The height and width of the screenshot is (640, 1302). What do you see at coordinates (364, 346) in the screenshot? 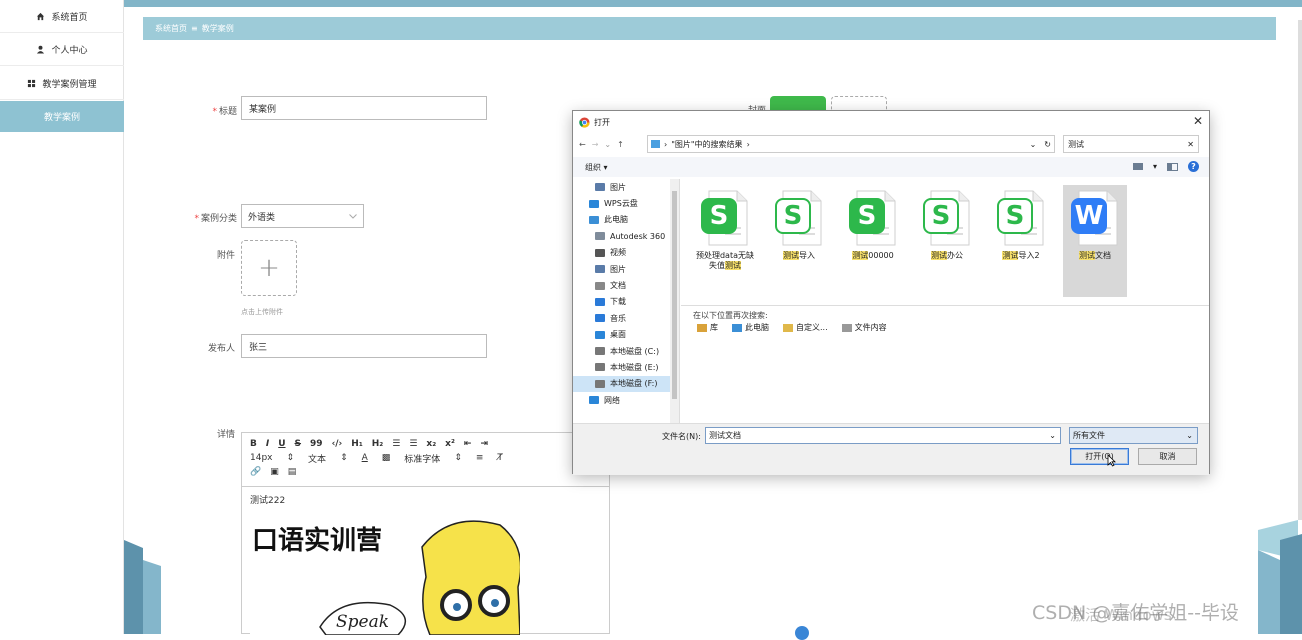
I see `publisher-input: 张三` at bounding box center [364, 346].